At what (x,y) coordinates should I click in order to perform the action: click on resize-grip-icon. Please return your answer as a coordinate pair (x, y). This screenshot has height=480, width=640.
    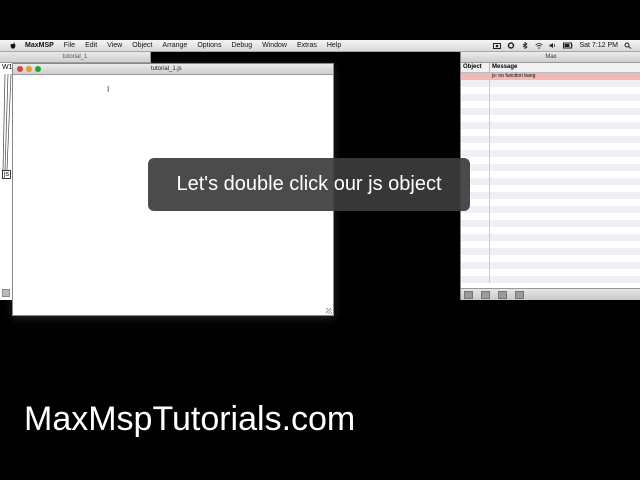
    Looking at the image, I should click on (329, 311).